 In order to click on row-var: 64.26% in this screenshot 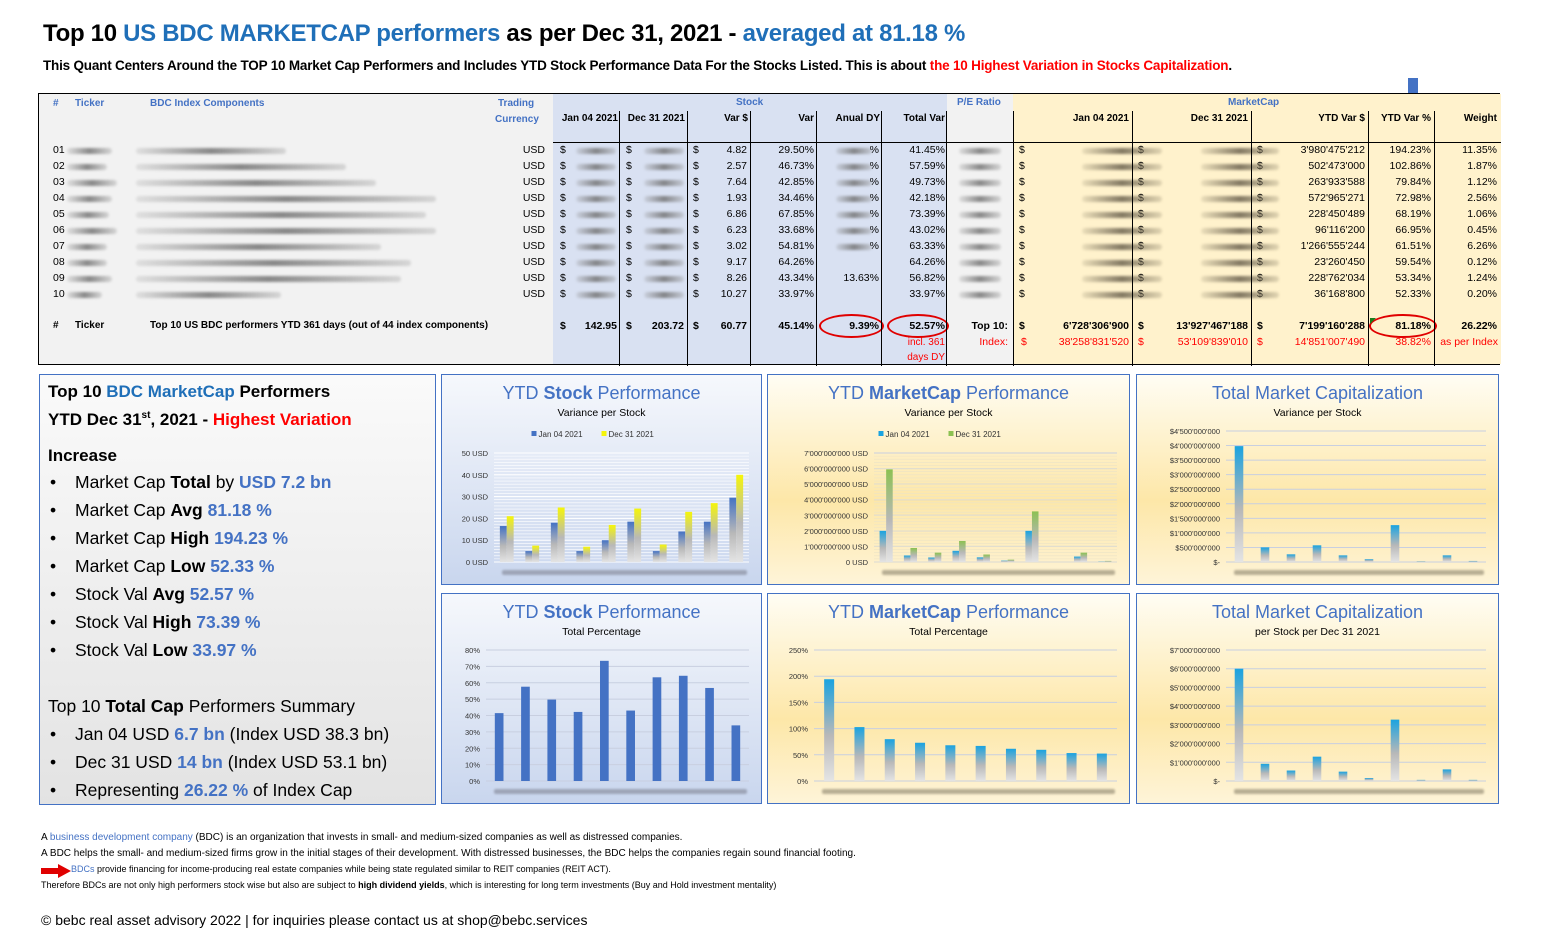, I will do `click(796, 262)`.